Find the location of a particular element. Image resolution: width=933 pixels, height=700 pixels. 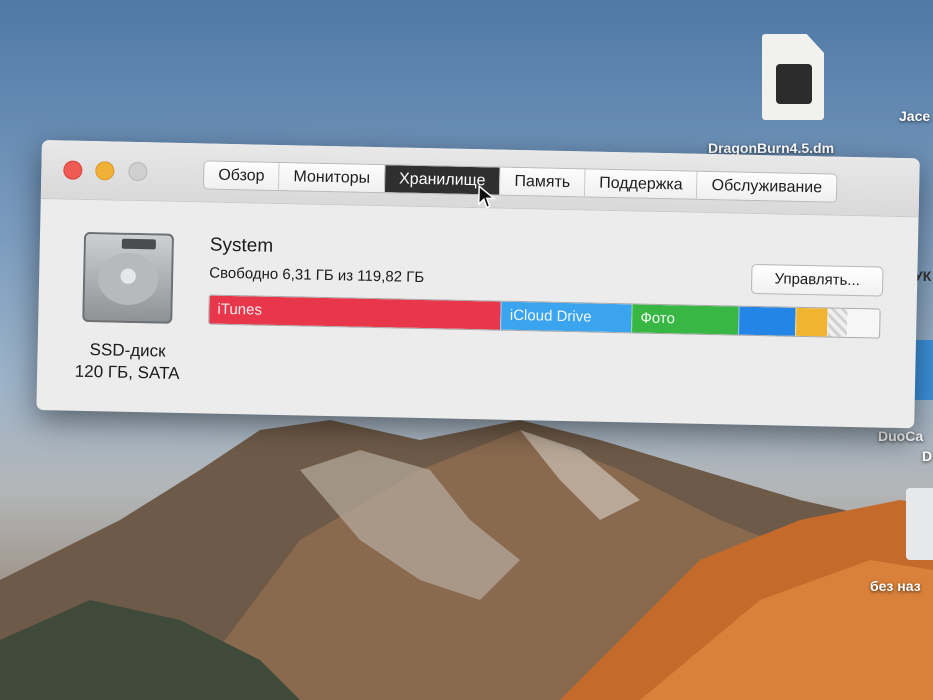

close-button is located at coordinates (73, 170).